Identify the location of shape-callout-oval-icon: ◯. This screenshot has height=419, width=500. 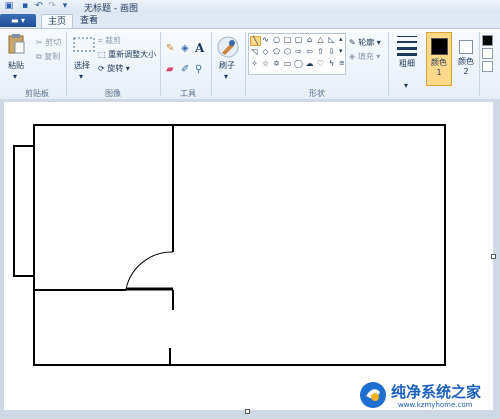
(298, 64).